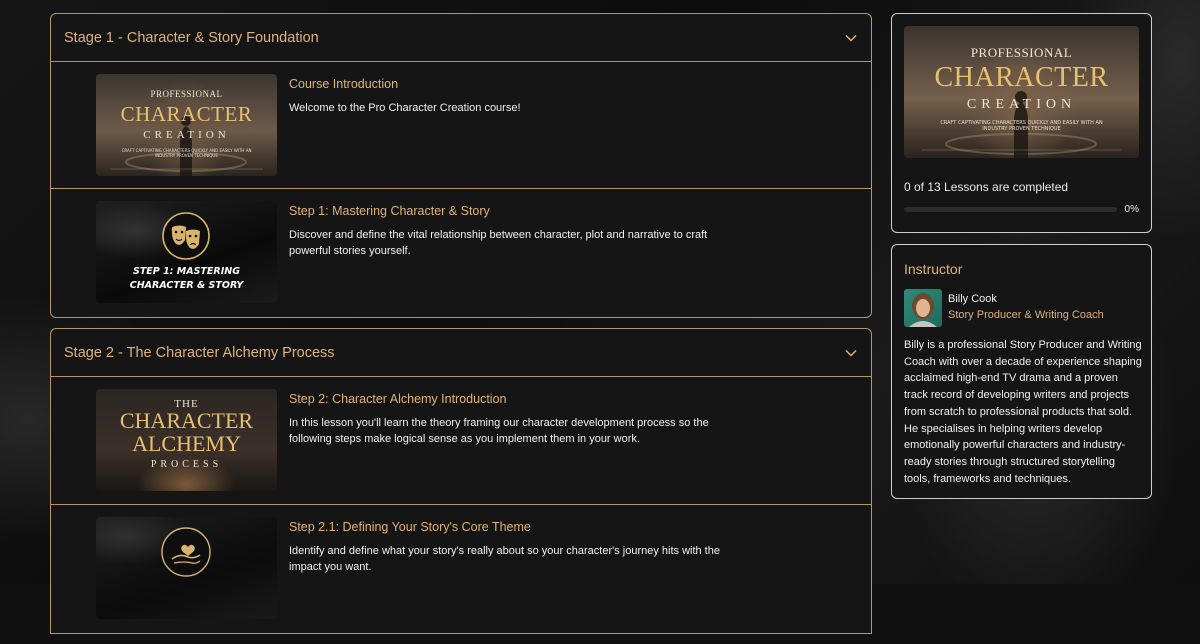  Describe the element at coordinates (1021, 77) in the screenshot. I see `course-image-line-2: CHARACTER` at that location.